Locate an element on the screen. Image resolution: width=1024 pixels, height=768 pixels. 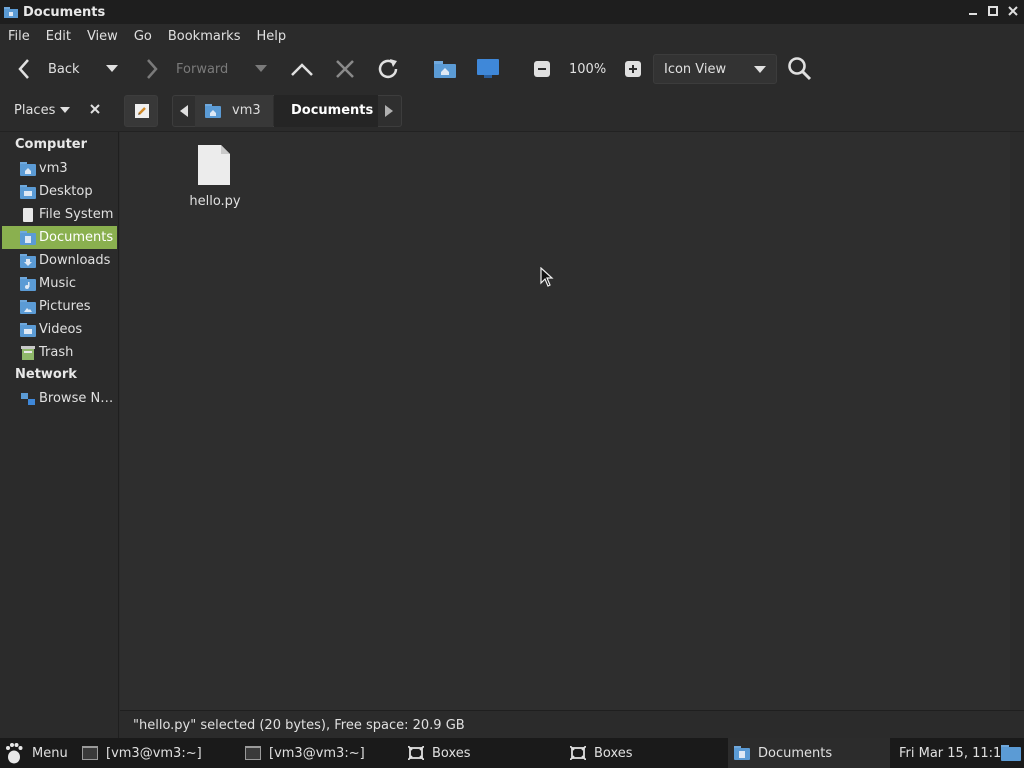
chevron-up-icon is located at coordinates (302, 69).